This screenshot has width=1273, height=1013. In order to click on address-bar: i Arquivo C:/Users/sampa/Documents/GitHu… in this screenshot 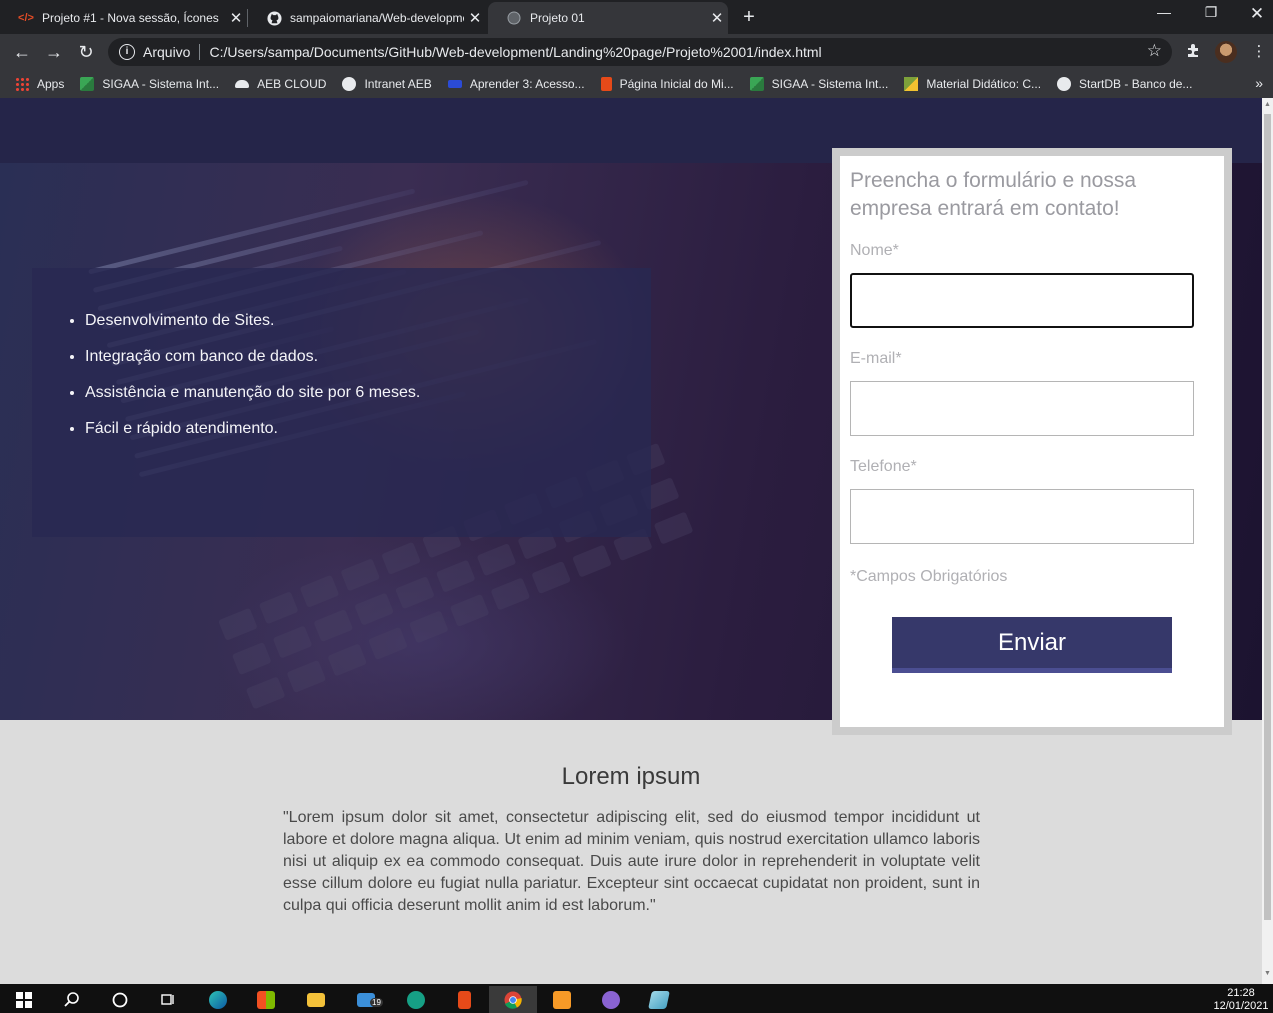, I will do `click(640, 52)`.